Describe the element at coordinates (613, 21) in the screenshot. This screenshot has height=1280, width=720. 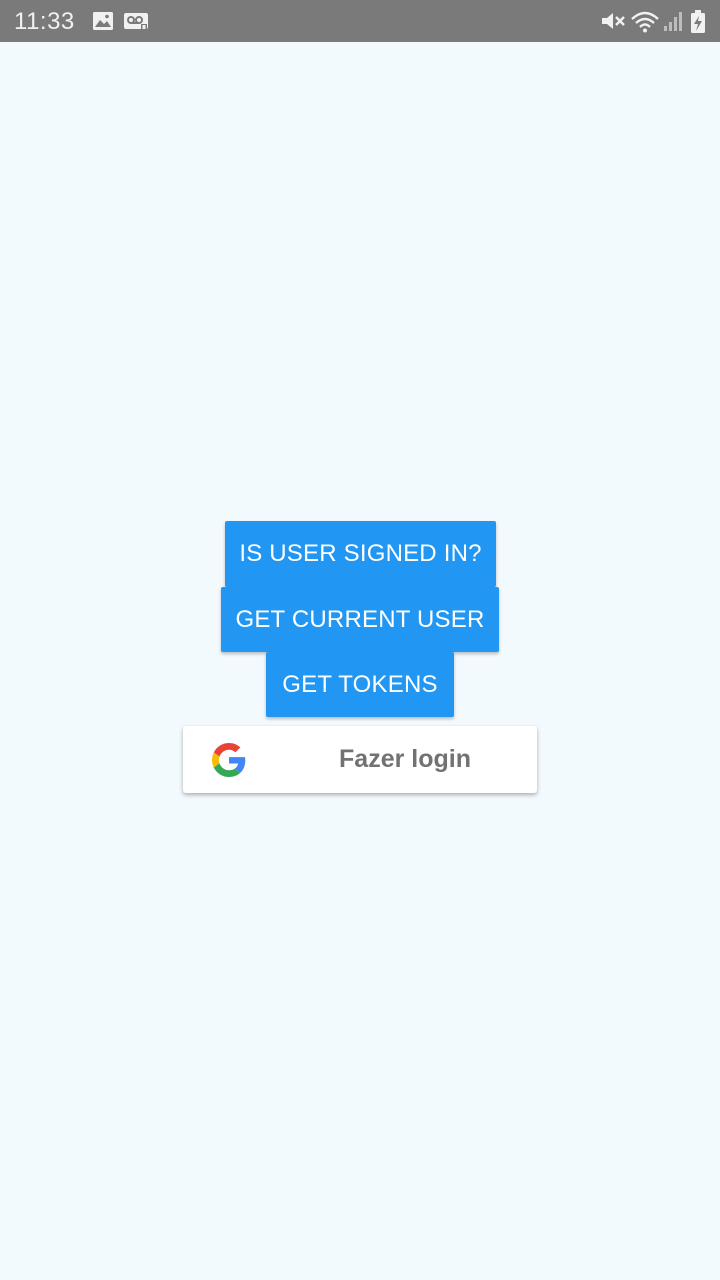
I see `mute-icon` at that location.